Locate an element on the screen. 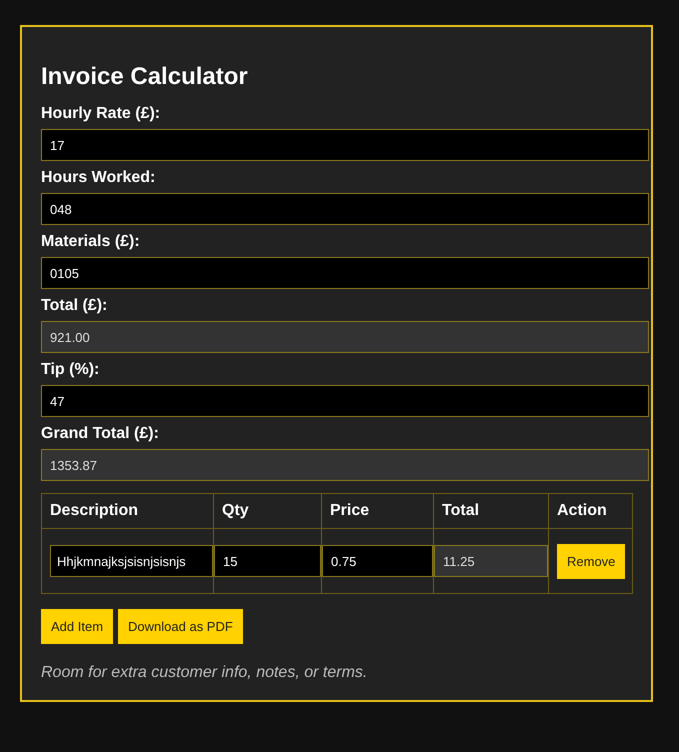  field-label: Grand Total (£): is located at coordinates (100, 434).